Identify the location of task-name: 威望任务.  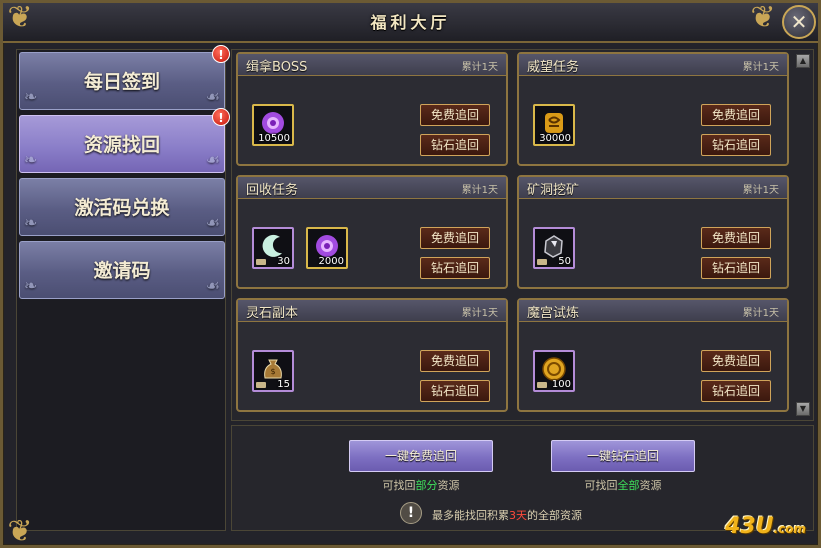
(553, 67).